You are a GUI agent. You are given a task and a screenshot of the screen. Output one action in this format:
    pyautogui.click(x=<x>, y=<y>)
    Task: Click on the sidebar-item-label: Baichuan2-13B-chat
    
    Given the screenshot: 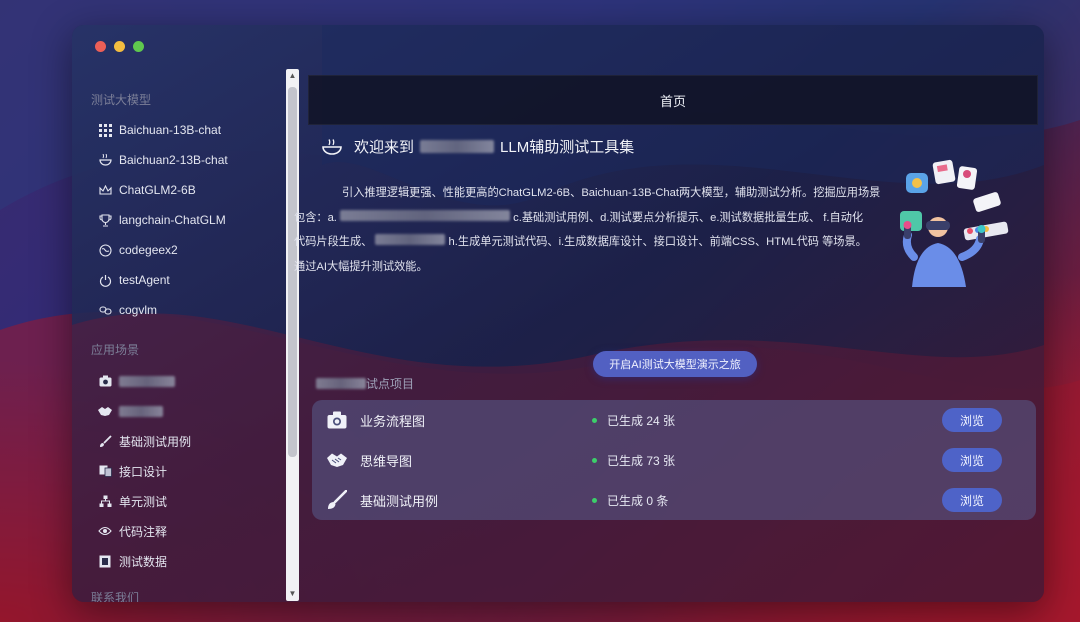 What is the action you would take?
    pyautogui.click(x=173, y=160)
    